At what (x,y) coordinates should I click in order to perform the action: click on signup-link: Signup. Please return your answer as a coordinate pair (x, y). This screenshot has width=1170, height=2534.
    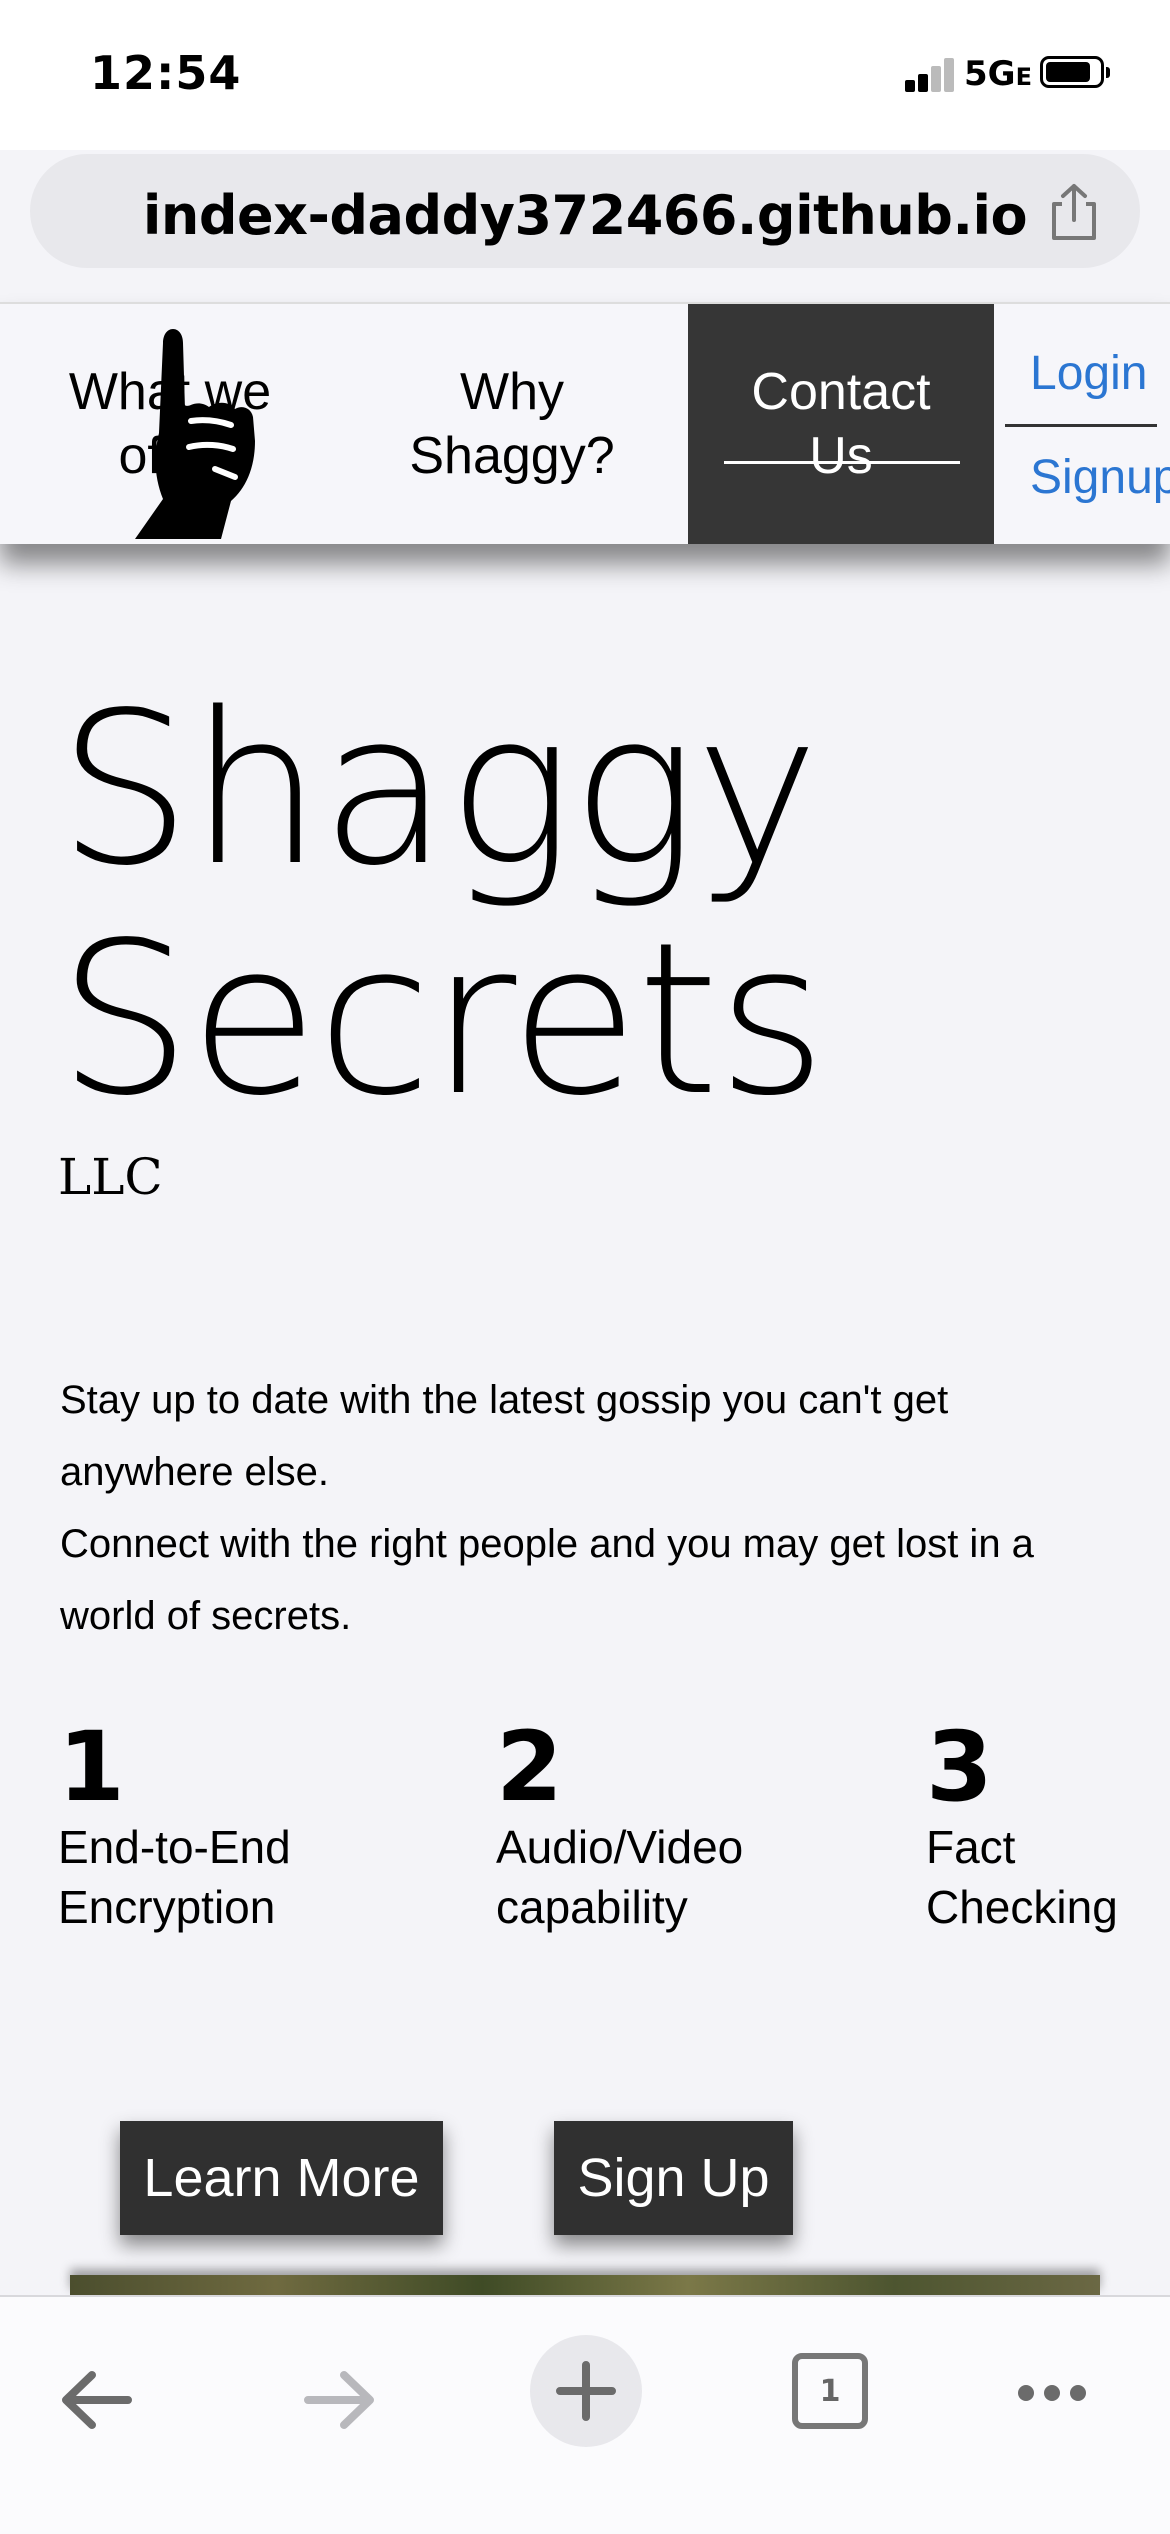
    Looking at the image, I should click on (1100, 477).